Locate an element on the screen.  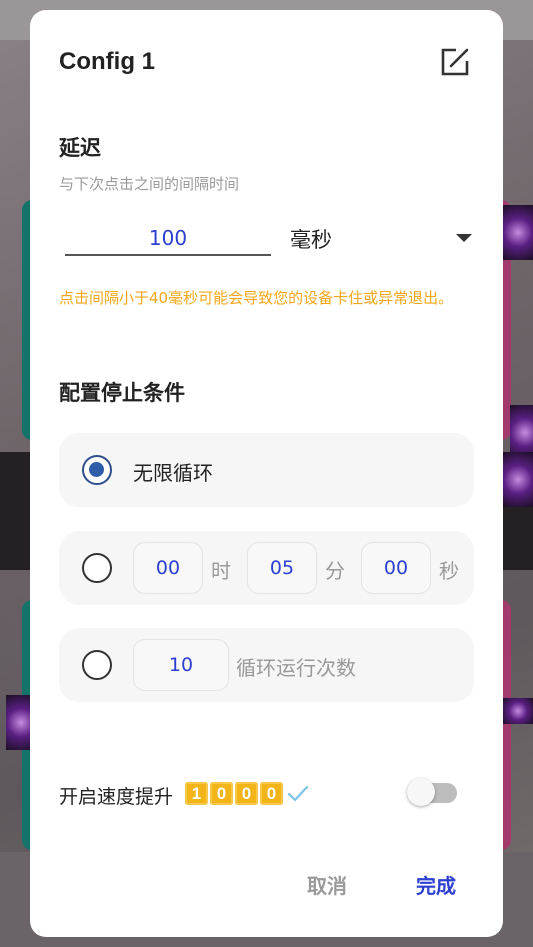
timer-radio is located at coordinates (97, 568).